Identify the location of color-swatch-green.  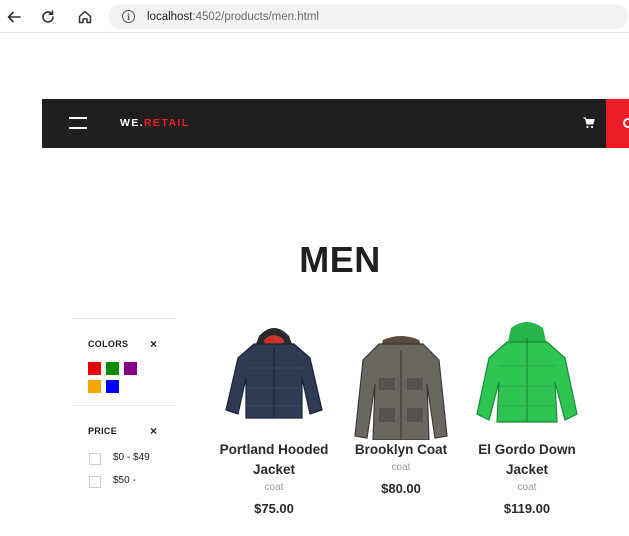
(112, 368).